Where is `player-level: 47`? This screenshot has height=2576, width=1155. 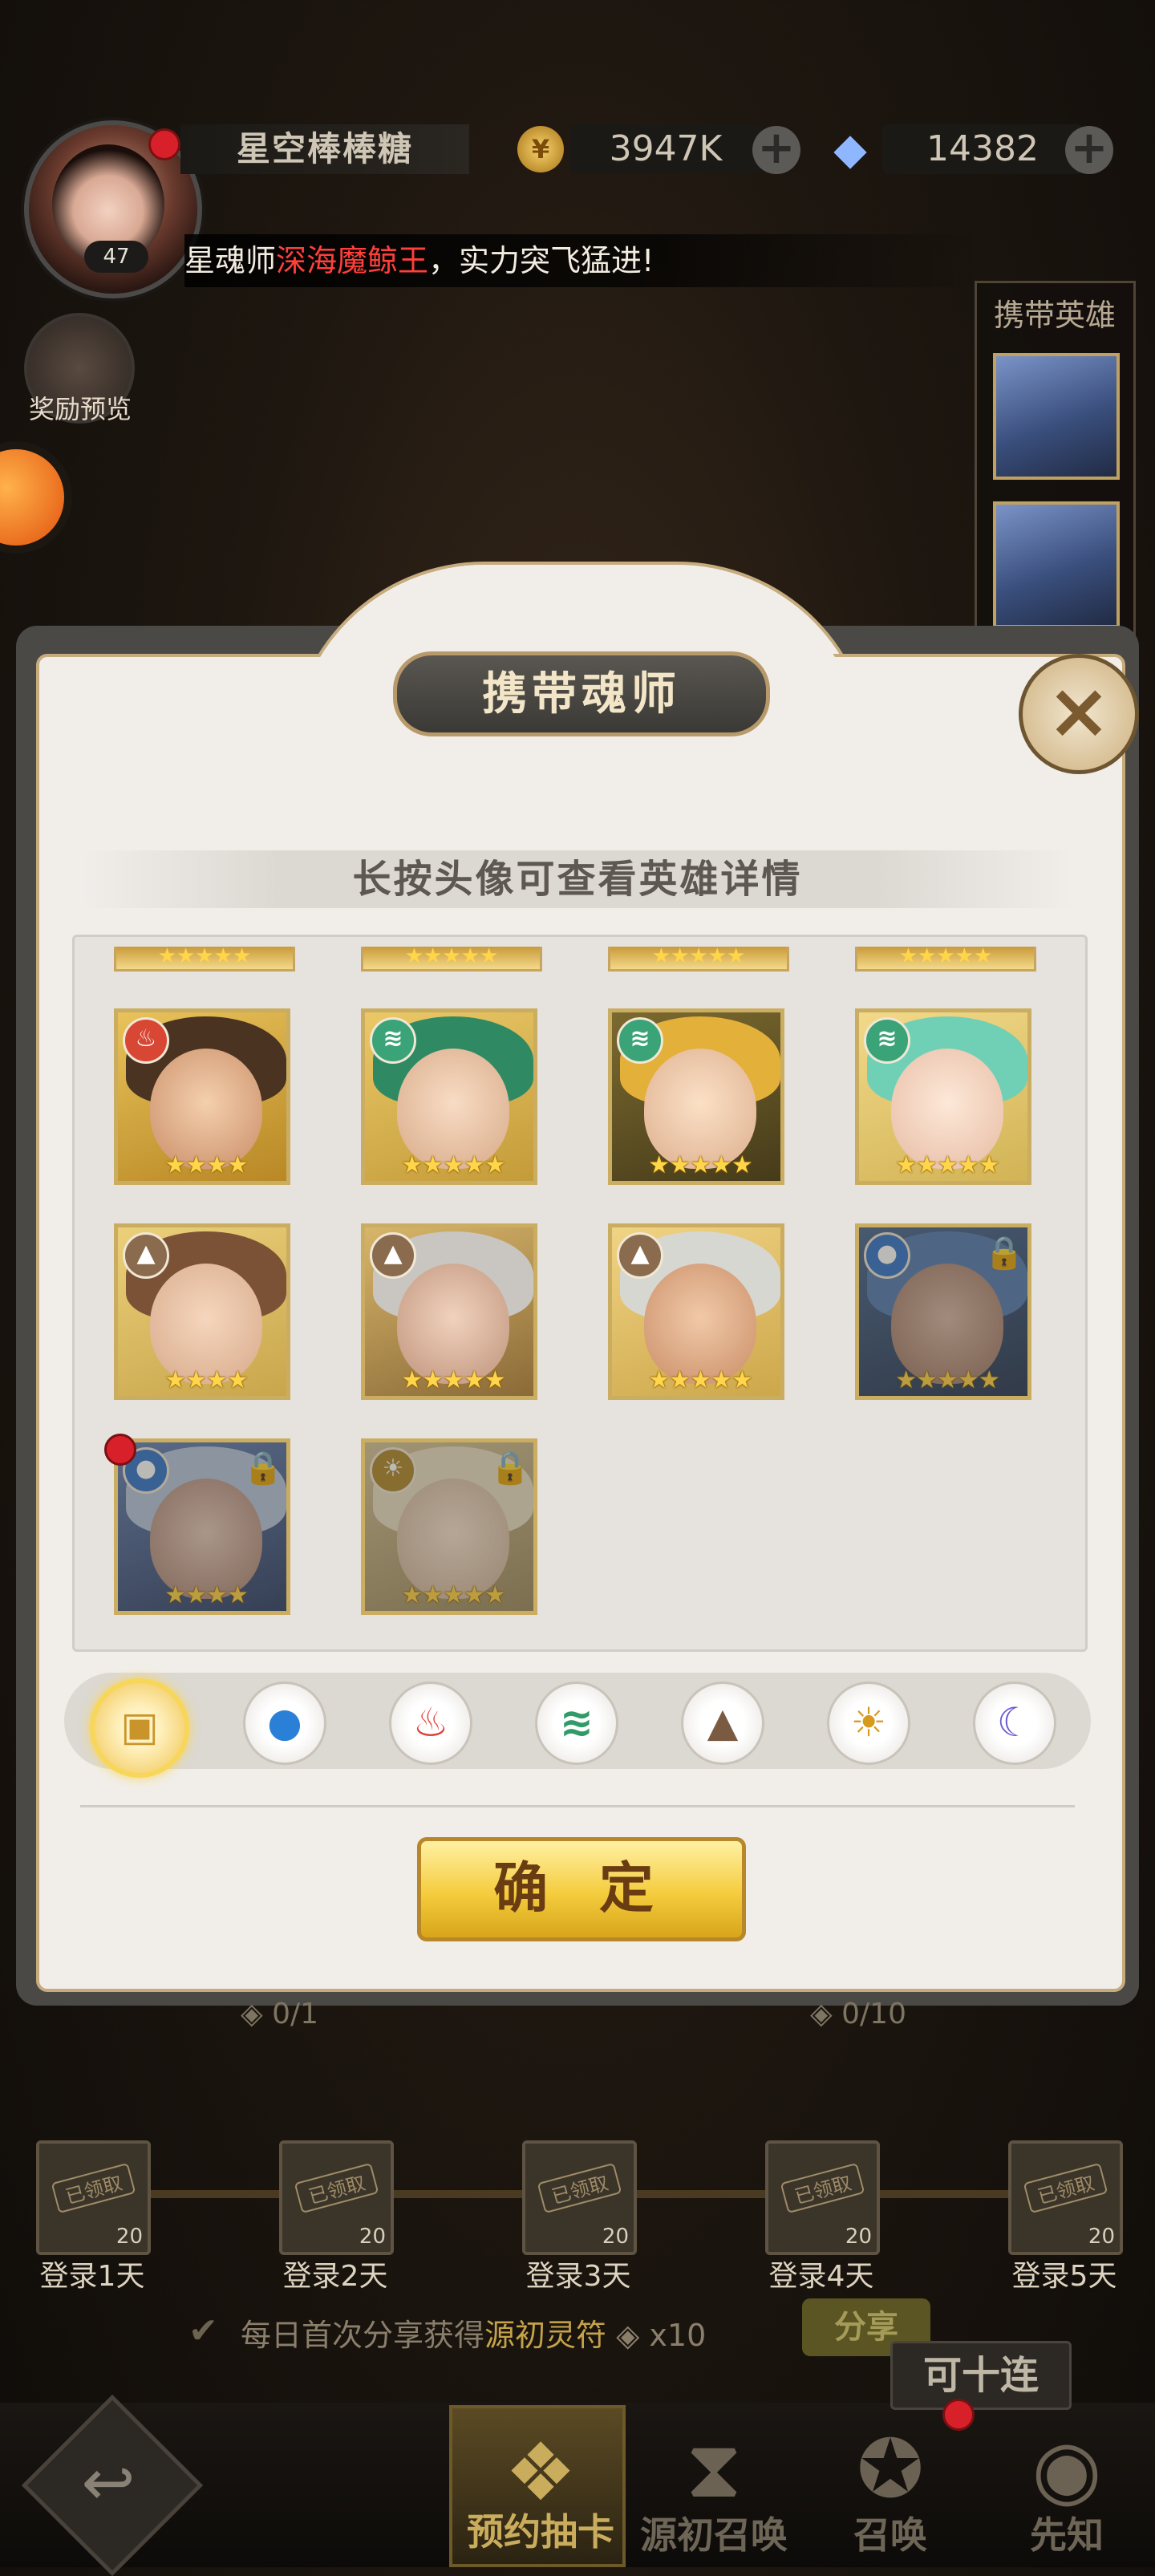
player-level: 47 is located at coordinates (116, 257).